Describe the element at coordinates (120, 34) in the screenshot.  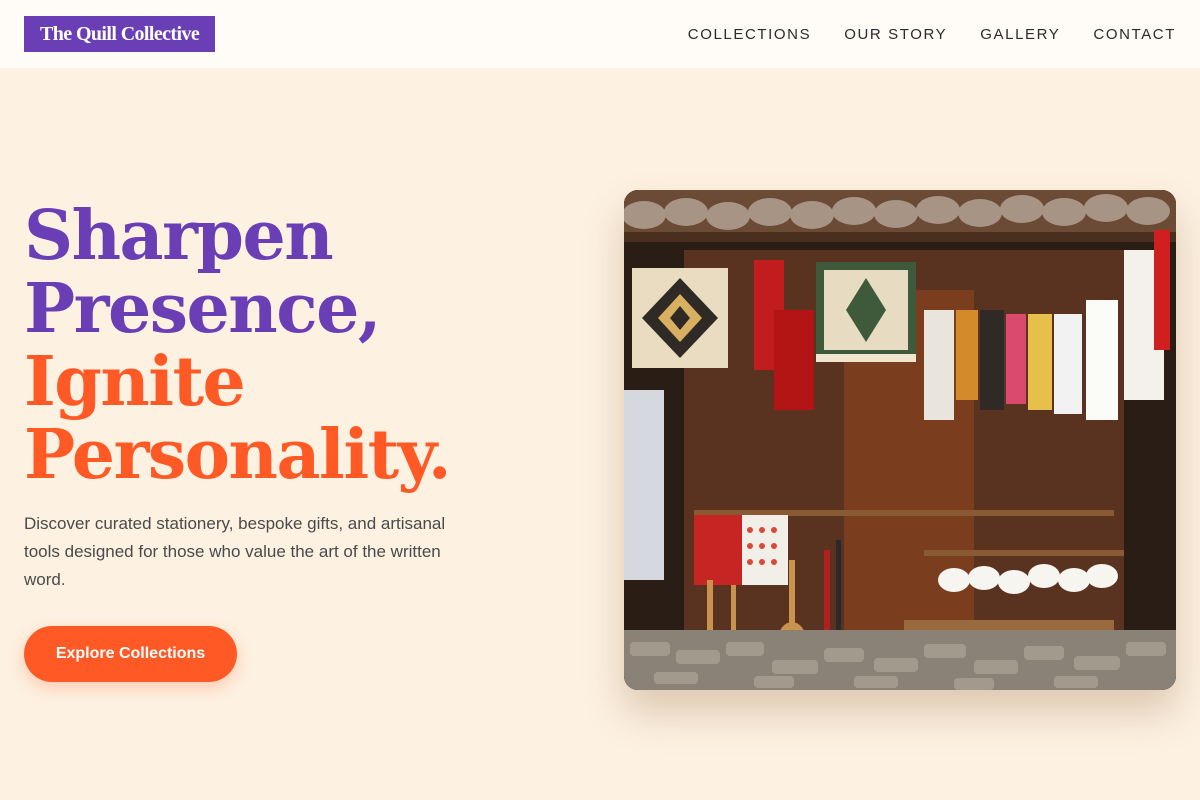
I see `brand-logo: The Quill Collective` at that location.